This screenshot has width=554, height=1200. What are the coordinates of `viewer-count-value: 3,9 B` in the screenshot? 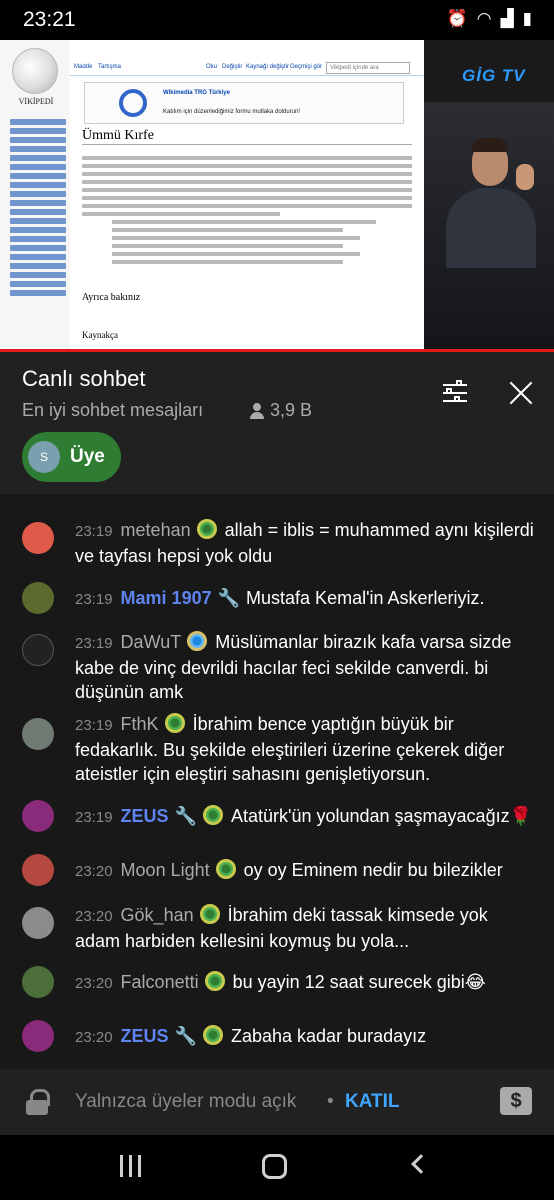 It's located at (291, 410).